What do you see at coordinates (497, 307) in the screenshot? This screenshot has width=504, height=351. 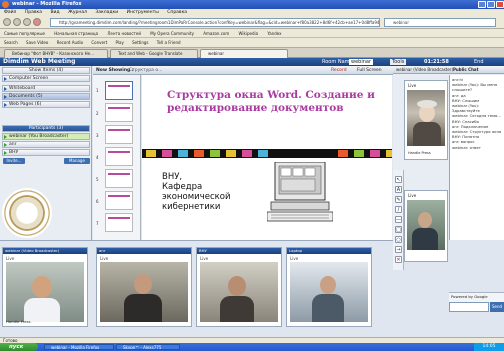 I see `send-button: Send` at bounding box center [497, 307].